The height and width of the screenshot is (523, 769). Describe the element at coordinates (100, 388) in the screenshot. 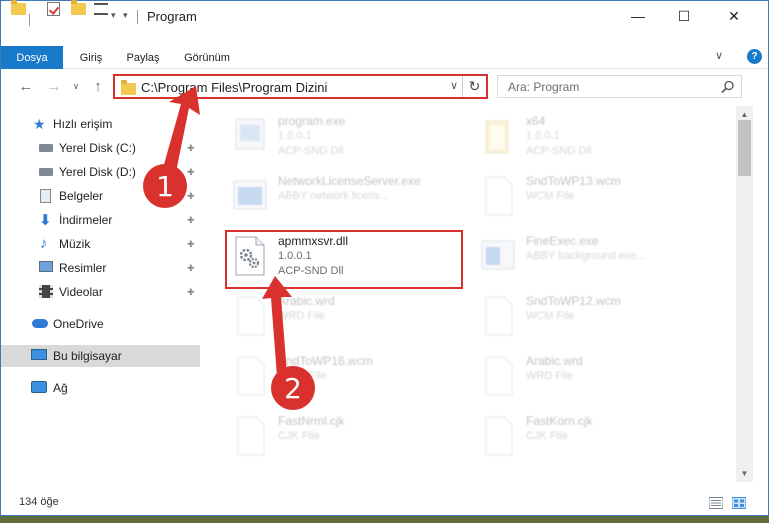

I see `sidebar-item-network: Ağ` at that location.